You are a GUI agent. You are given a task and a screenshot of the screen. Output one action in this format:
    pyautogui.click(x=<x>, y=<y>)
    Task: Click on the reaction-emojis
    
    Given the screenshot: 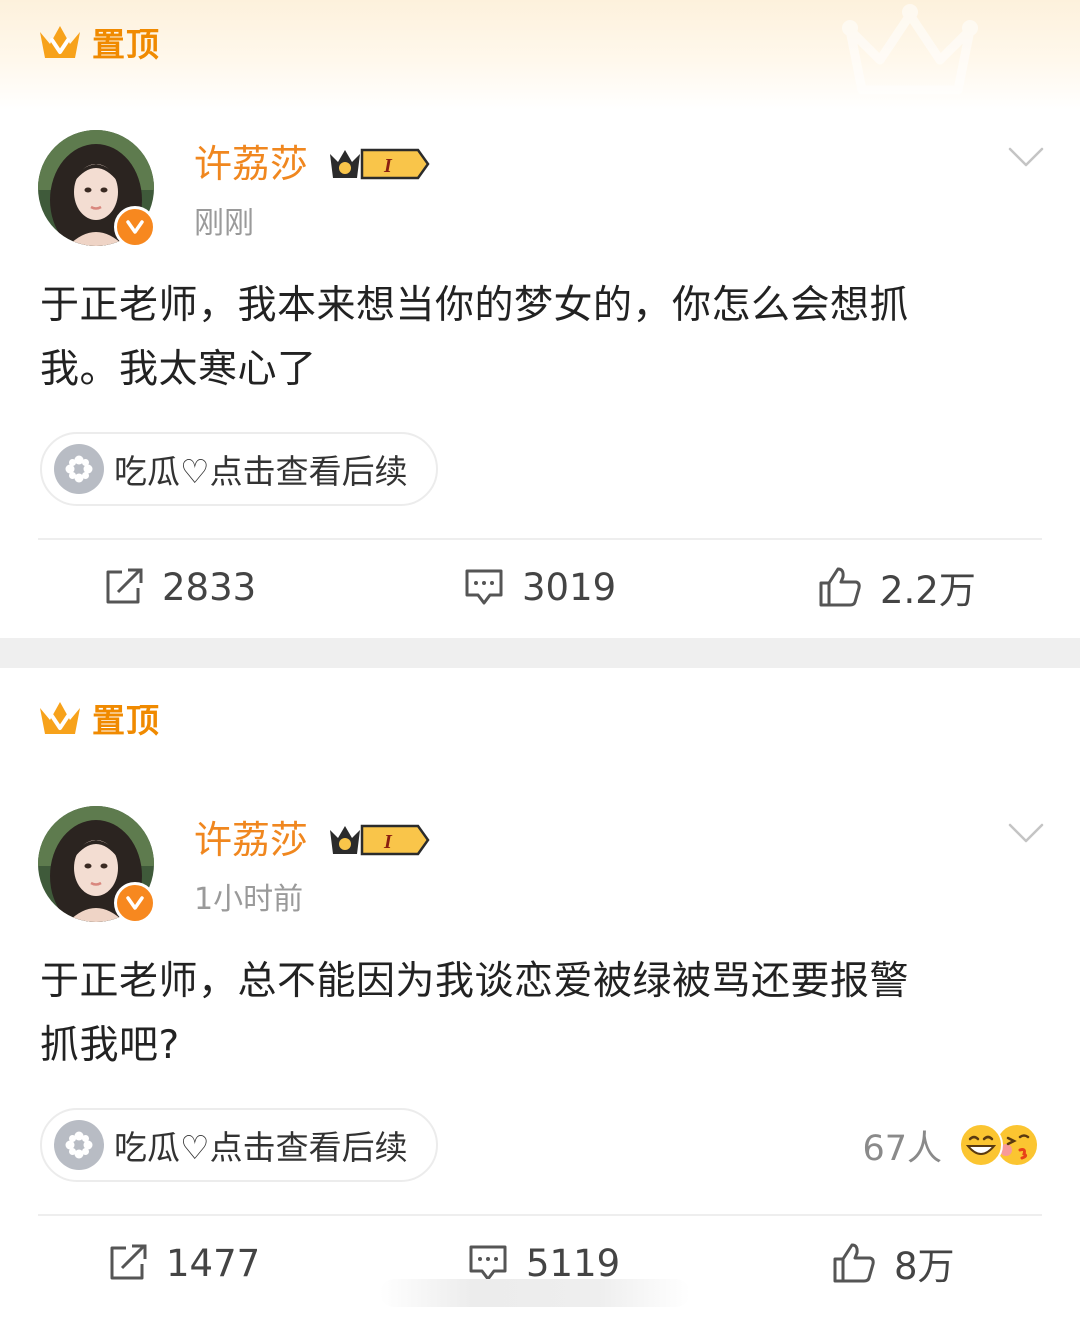 What is the action you would take?
    pyautogui.click(x=999, y=1145)
    